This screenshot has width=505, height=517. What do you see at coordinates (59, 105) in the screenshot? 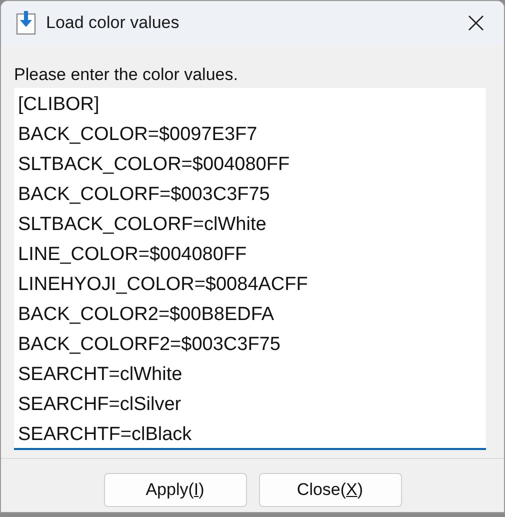
I see `text-line: [CLIBOR]` at bounding box center [59, 105].